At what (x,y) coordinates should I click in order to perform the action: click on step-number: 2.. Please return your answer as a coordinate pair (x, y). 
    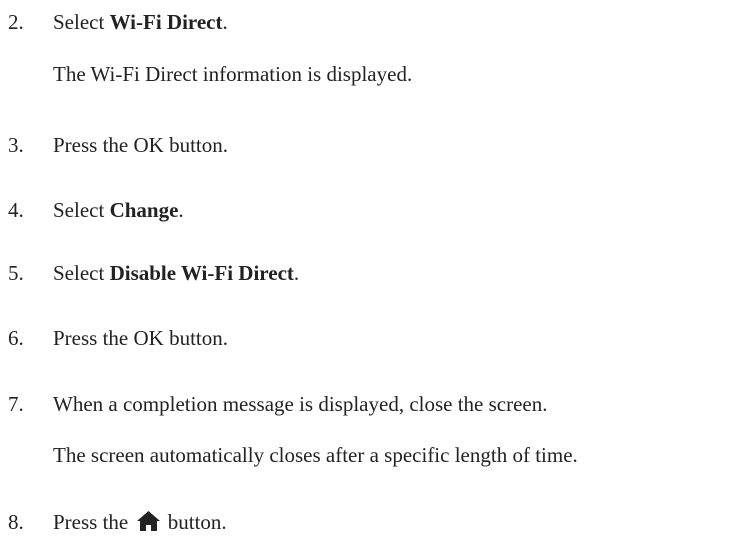
    Looking at the image, I should click on (16, 22).